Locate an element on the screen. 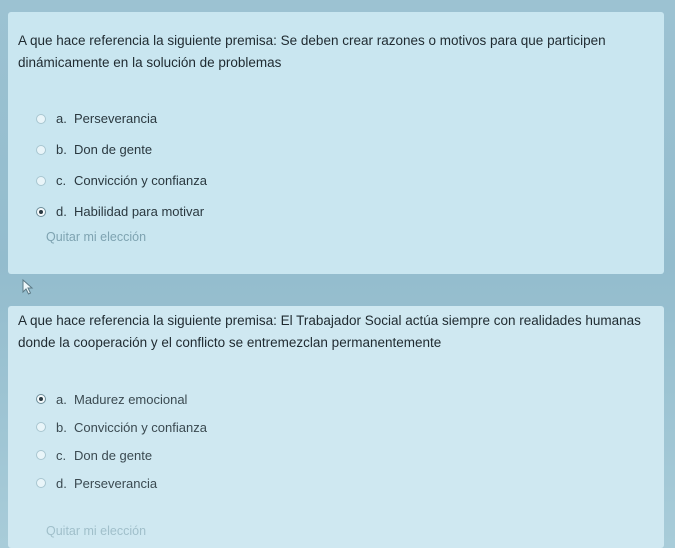 The width and height of the screenshot is (675, 548). answer-option-a: a. Madurez emocional is located at coordinates (121, 399).